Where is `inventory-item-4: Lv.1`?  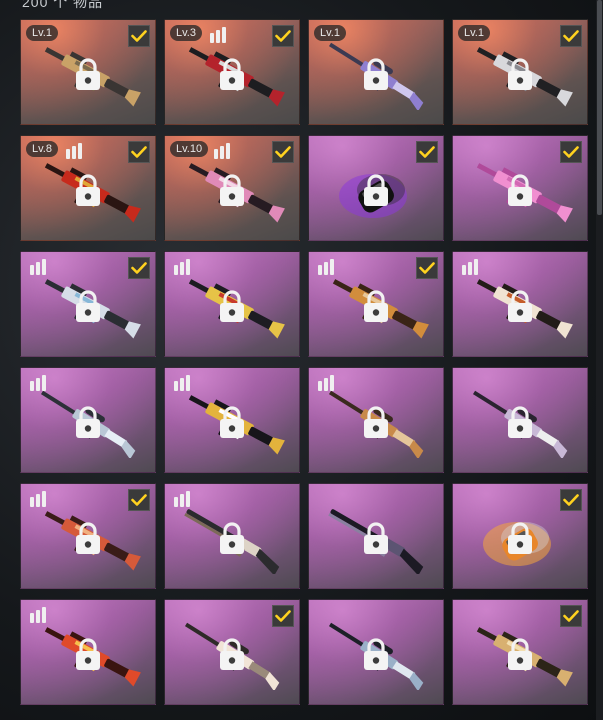
inventory-item-4: Lv.1 is located at coordinates (520, 72).